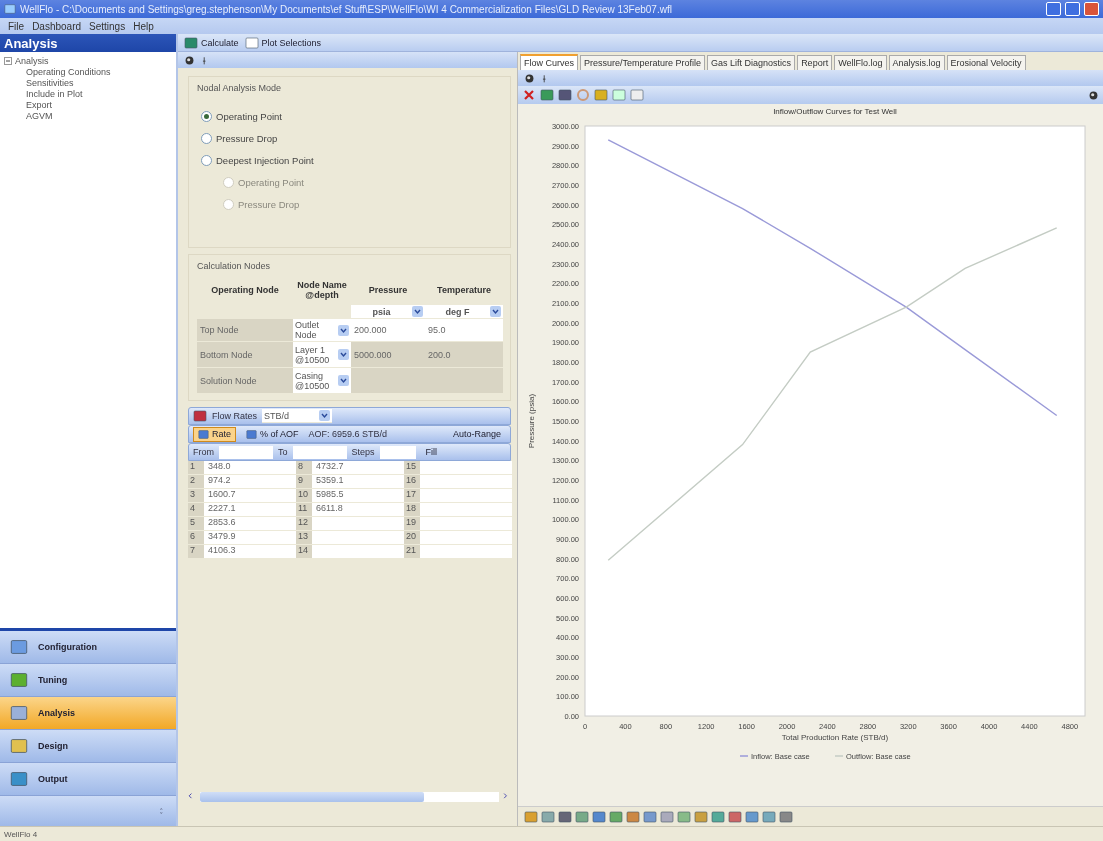 The width and height of the screenshot is (1103, 841). I want to click on nav-button: Tuning, so click(88, 680).